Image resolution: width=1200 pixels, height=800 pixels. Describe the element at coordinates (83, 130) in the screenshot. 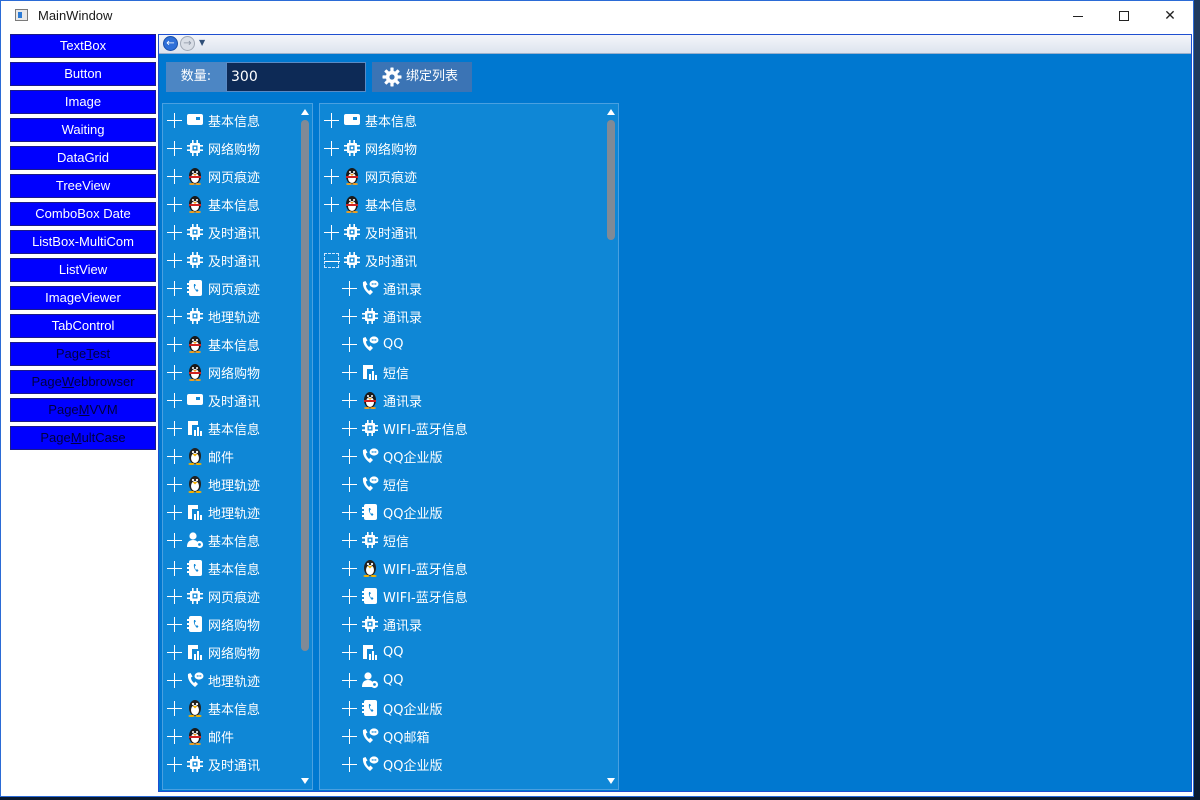

I see `sidebar-item-waiting: Waiting` at that location.